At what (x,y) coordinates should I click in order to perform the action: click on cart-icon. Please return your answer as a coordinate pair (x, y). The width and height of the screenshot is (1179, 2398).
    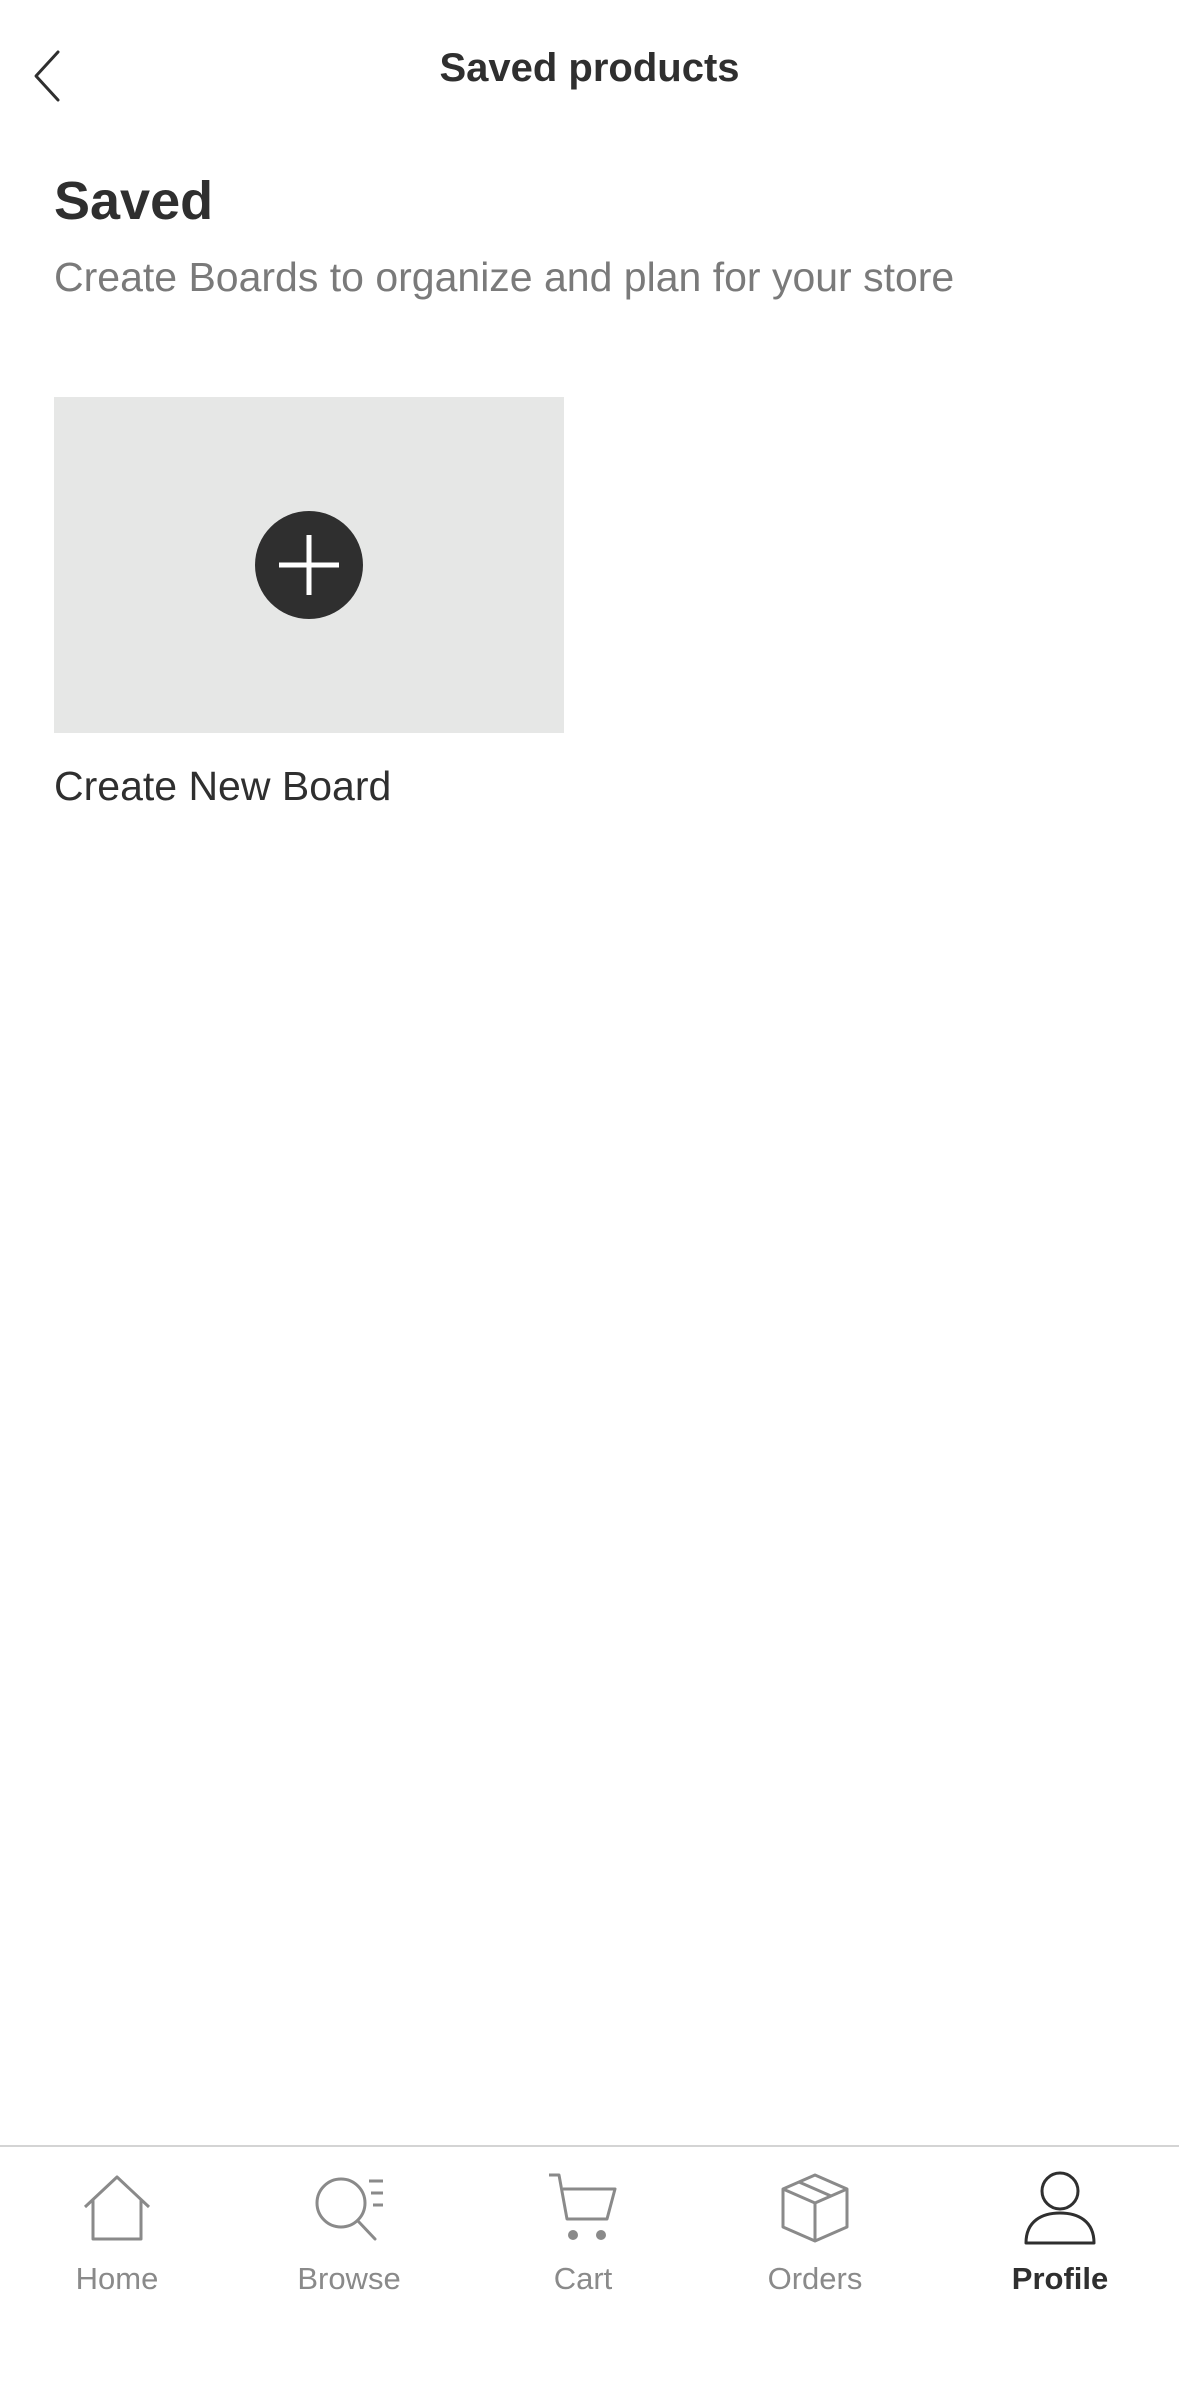
    Looking at the image, I should click on (583, 2206).